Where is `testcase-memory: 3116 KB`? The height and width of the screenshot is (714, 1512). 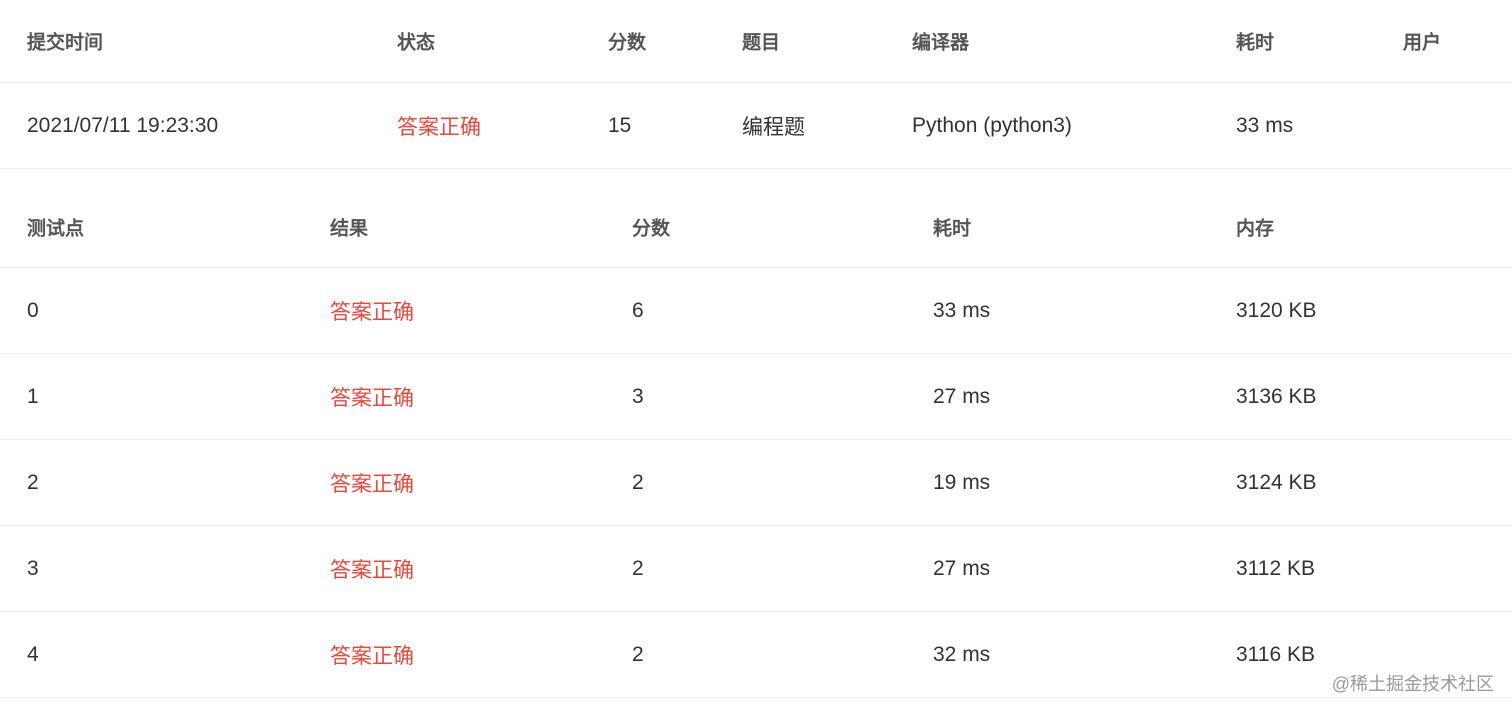
testcase-memory: 3116 KB is located at coordinates (1276, 654).